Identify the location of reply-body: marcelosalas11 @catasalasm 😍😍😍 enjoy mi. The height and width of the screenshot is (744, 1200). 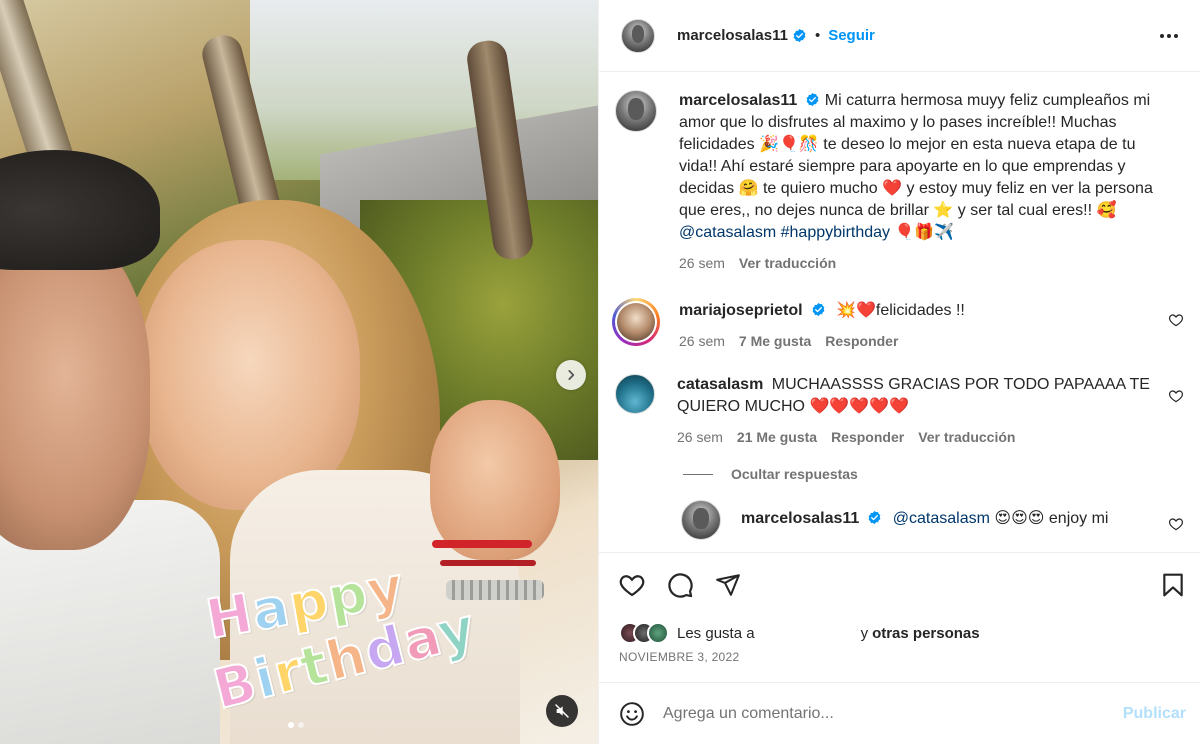
(962, 520).